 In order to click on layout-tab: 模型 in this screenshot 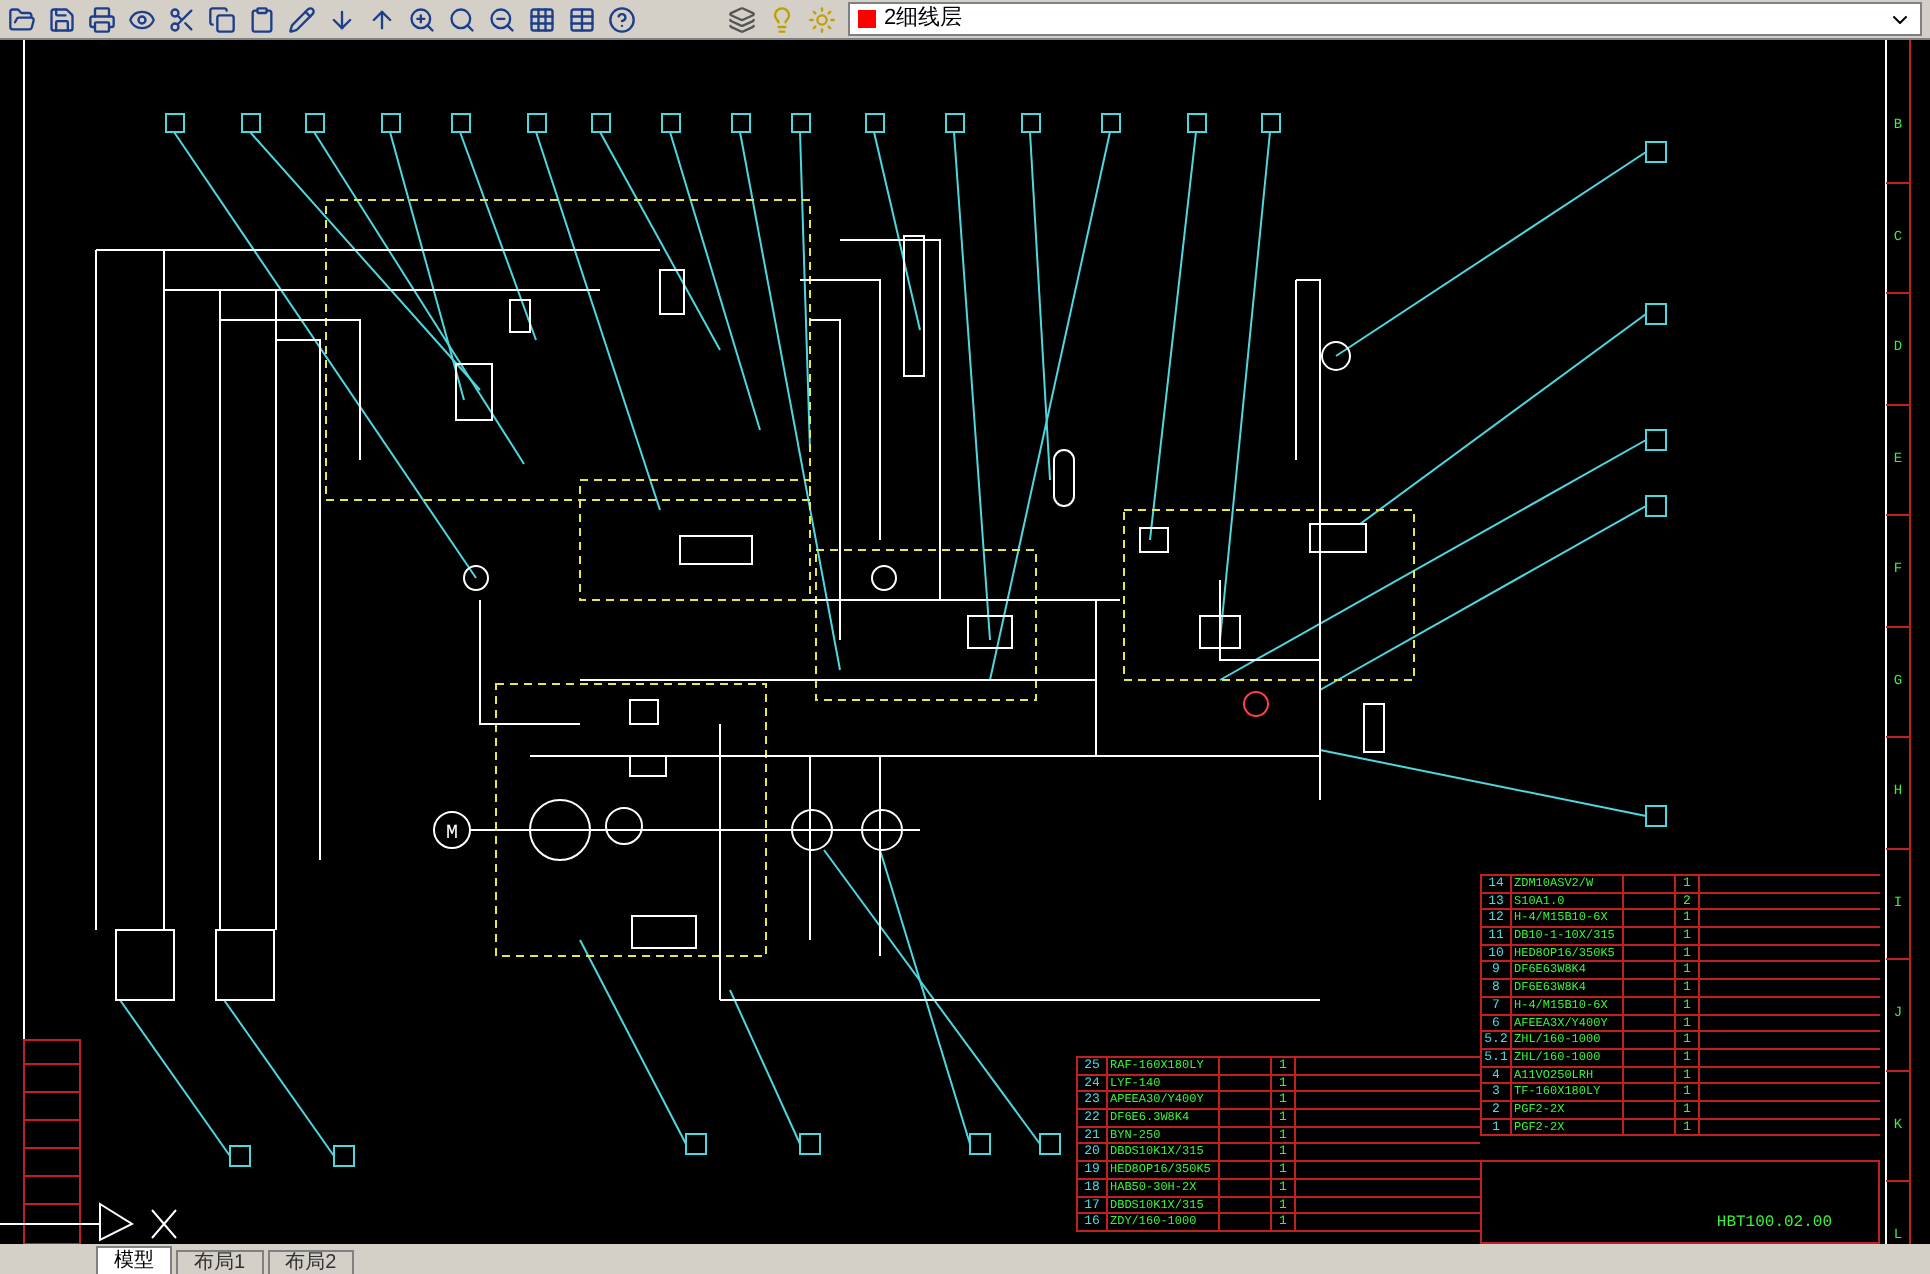, I will do `click(134, 1260)`.